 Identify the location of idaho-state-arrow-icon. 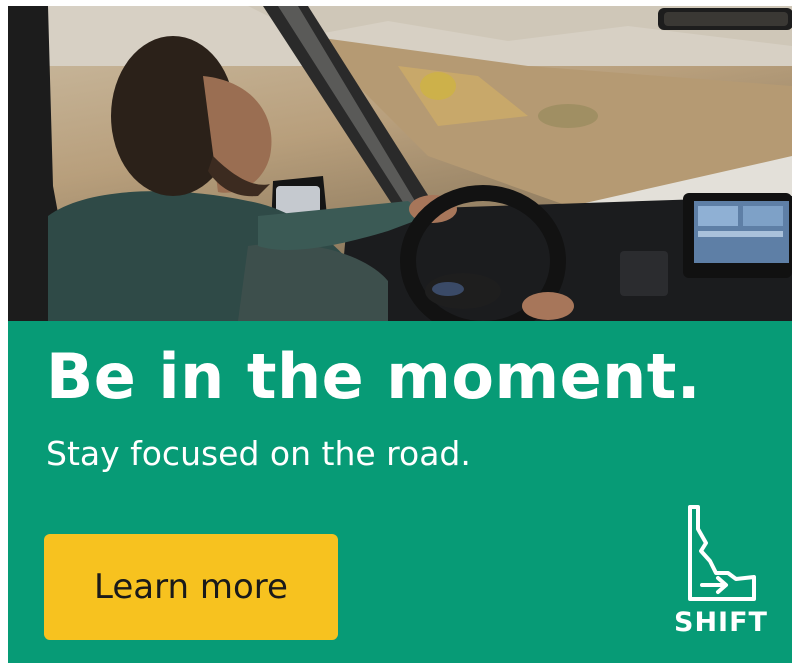
(722, 553).